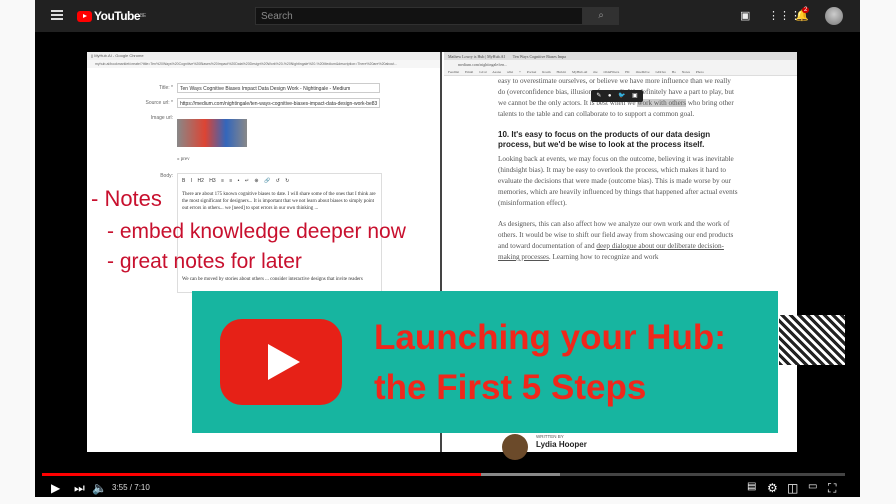 This screenshot has height=504, width=896. Describe the element at coordinates (812, 486) in the screenshot. I see `theater-mode-icon: ▭` at that location.